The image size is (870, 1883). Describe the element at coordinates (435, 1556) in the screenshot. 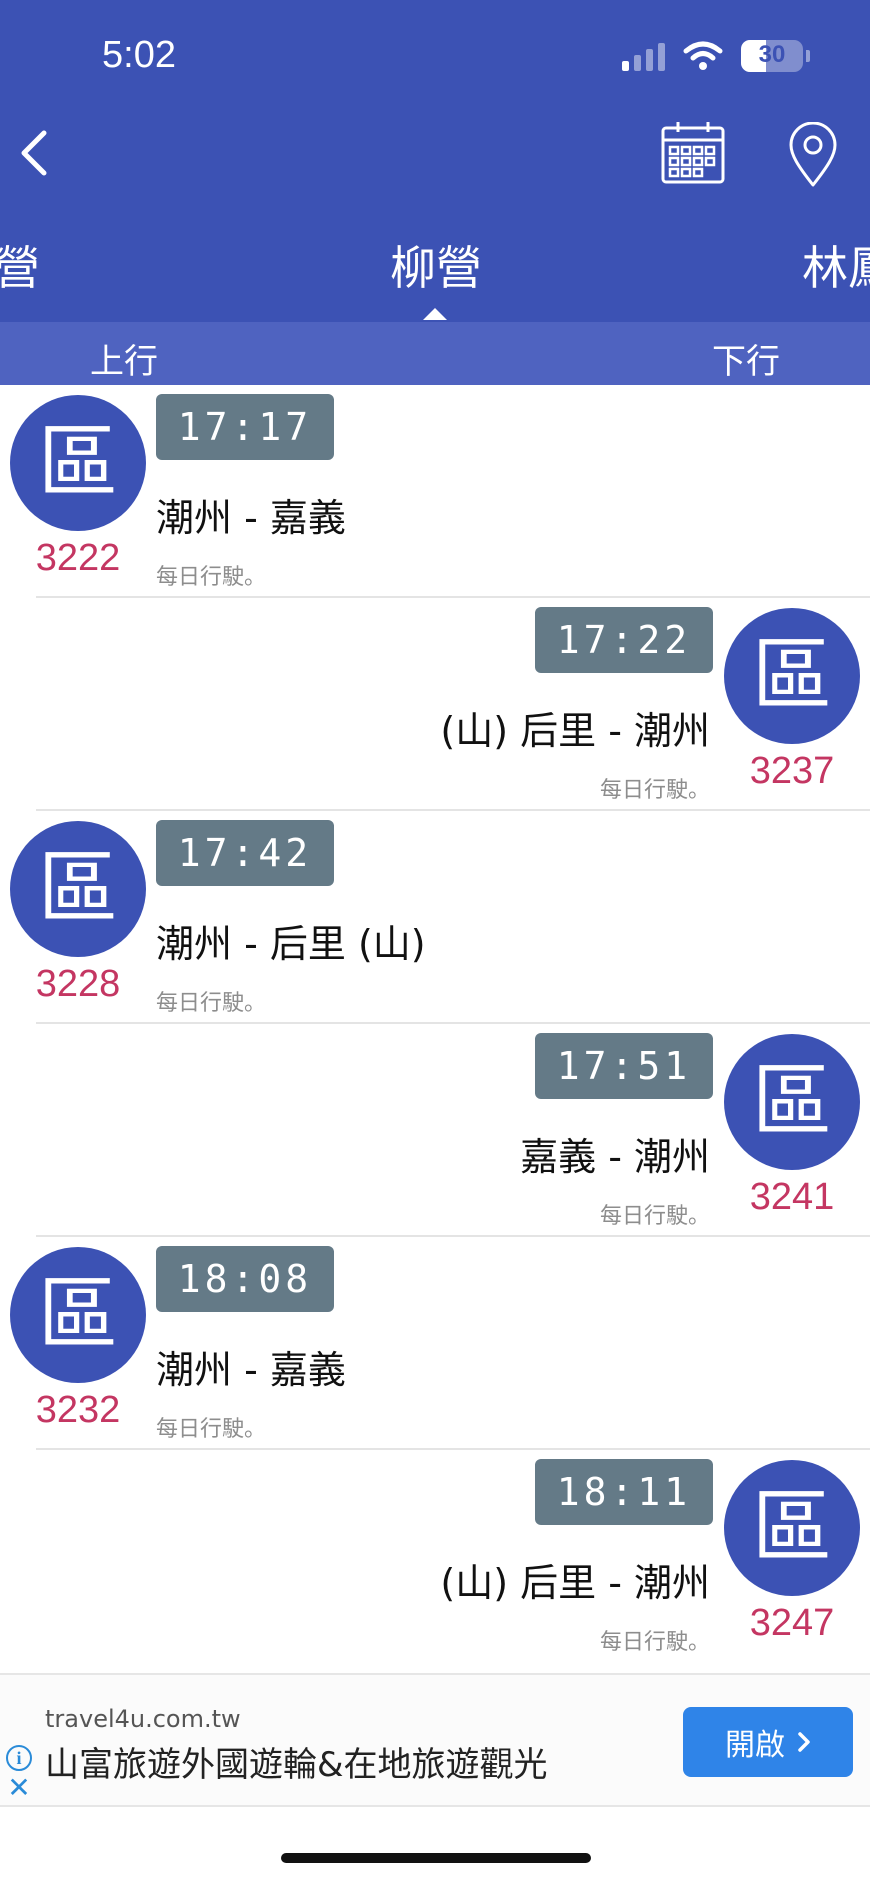

I see `train-row: 區 3247 18:11 (山) 后里 - 潮州 每日行駛。` at that location.